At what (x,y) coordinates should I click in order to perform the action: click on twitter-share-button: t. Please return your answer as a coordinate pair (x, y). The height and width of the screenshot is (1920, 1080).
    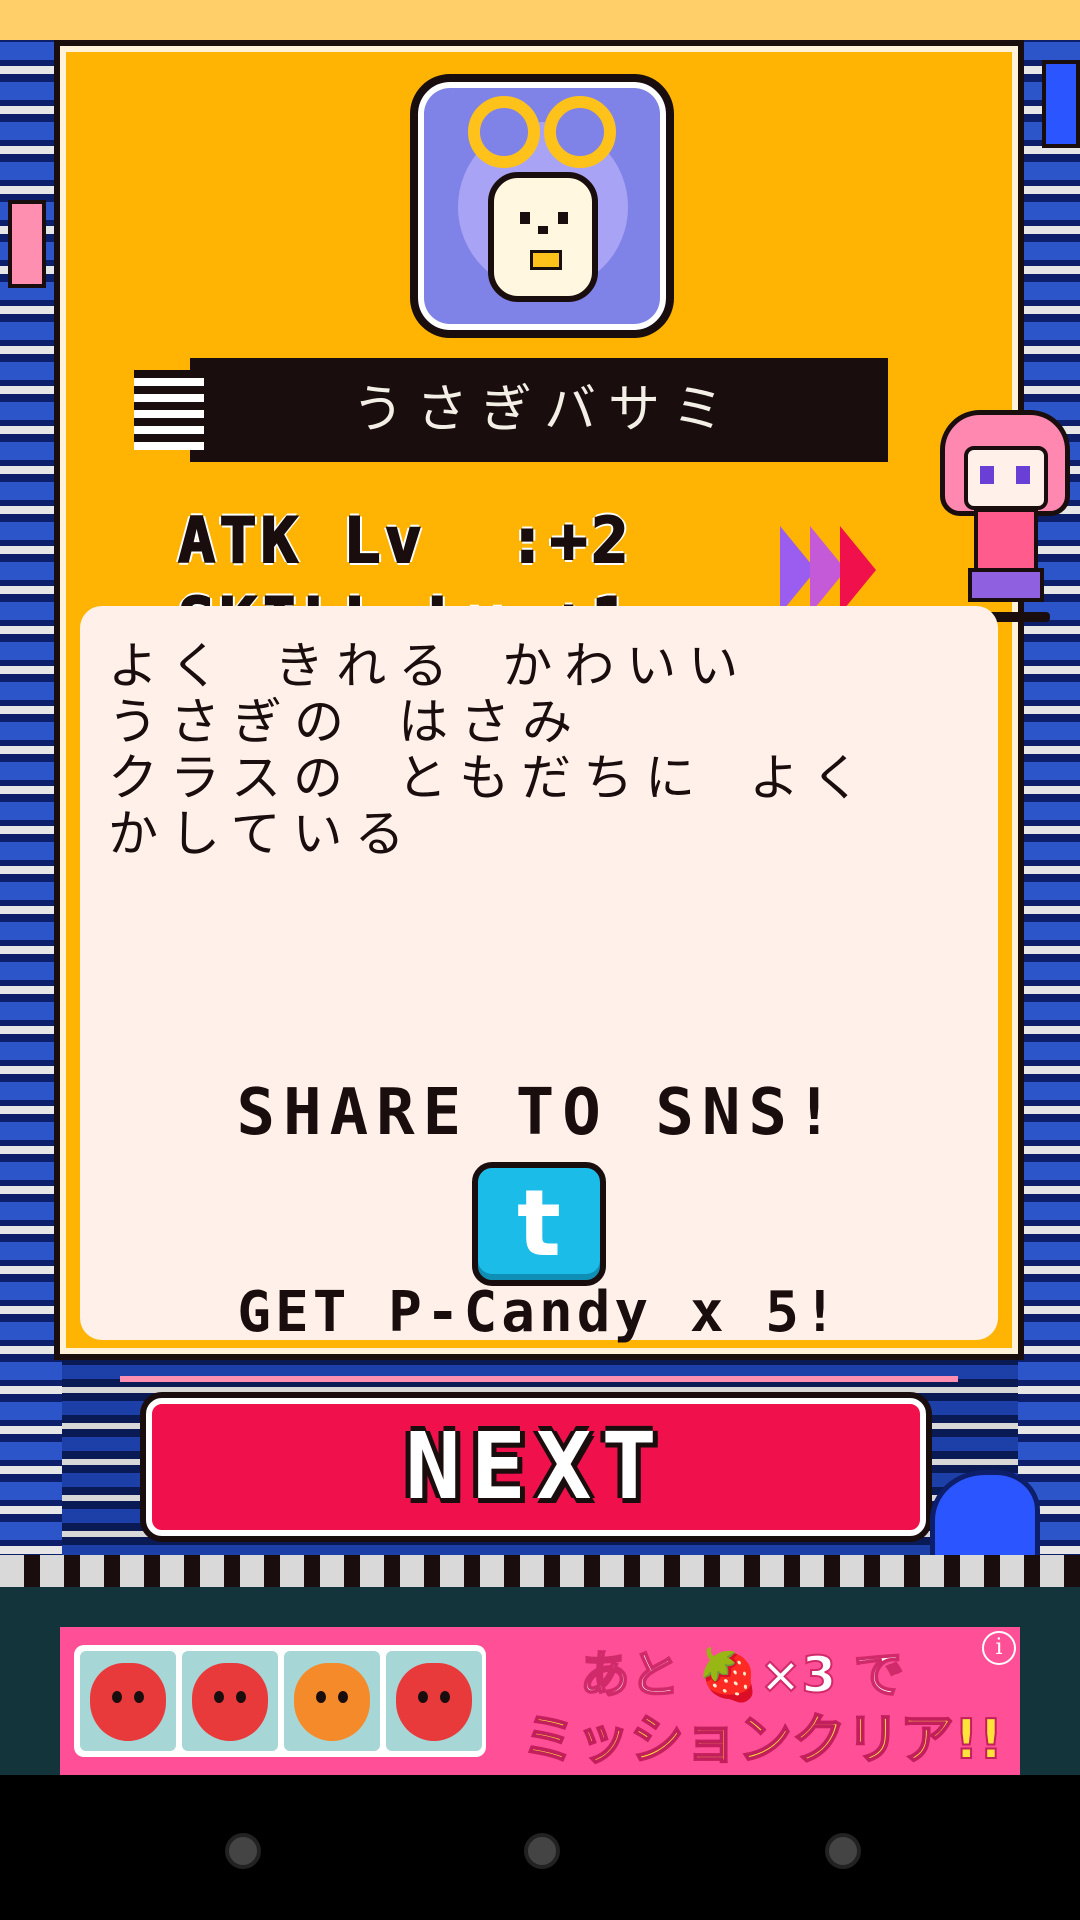
    Looking at the image, I should click on (539, 1224).